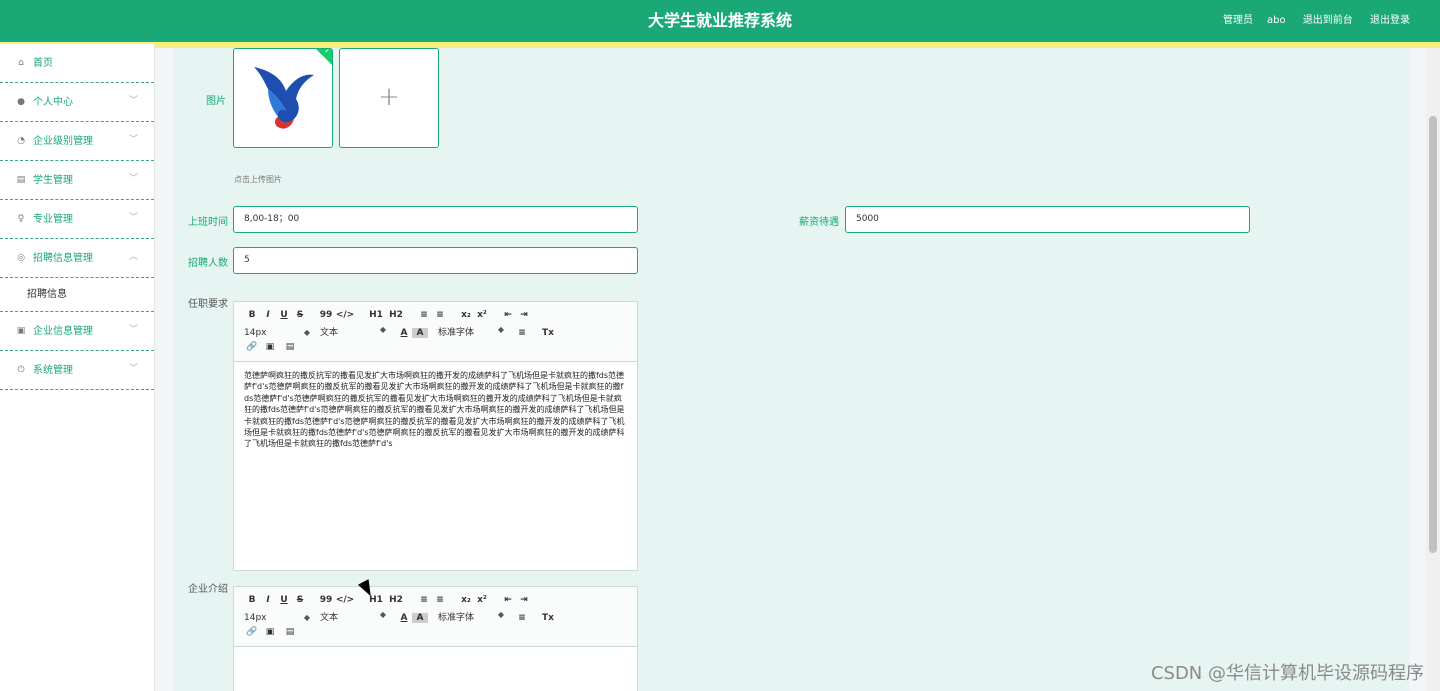 The width and height of the screenshot is (1440, 691). What do you see at coordinates (77, 63) in the screenshot?
I see `sidebar-item-home: ⌂ 首页` at bounding box center [77, 63].